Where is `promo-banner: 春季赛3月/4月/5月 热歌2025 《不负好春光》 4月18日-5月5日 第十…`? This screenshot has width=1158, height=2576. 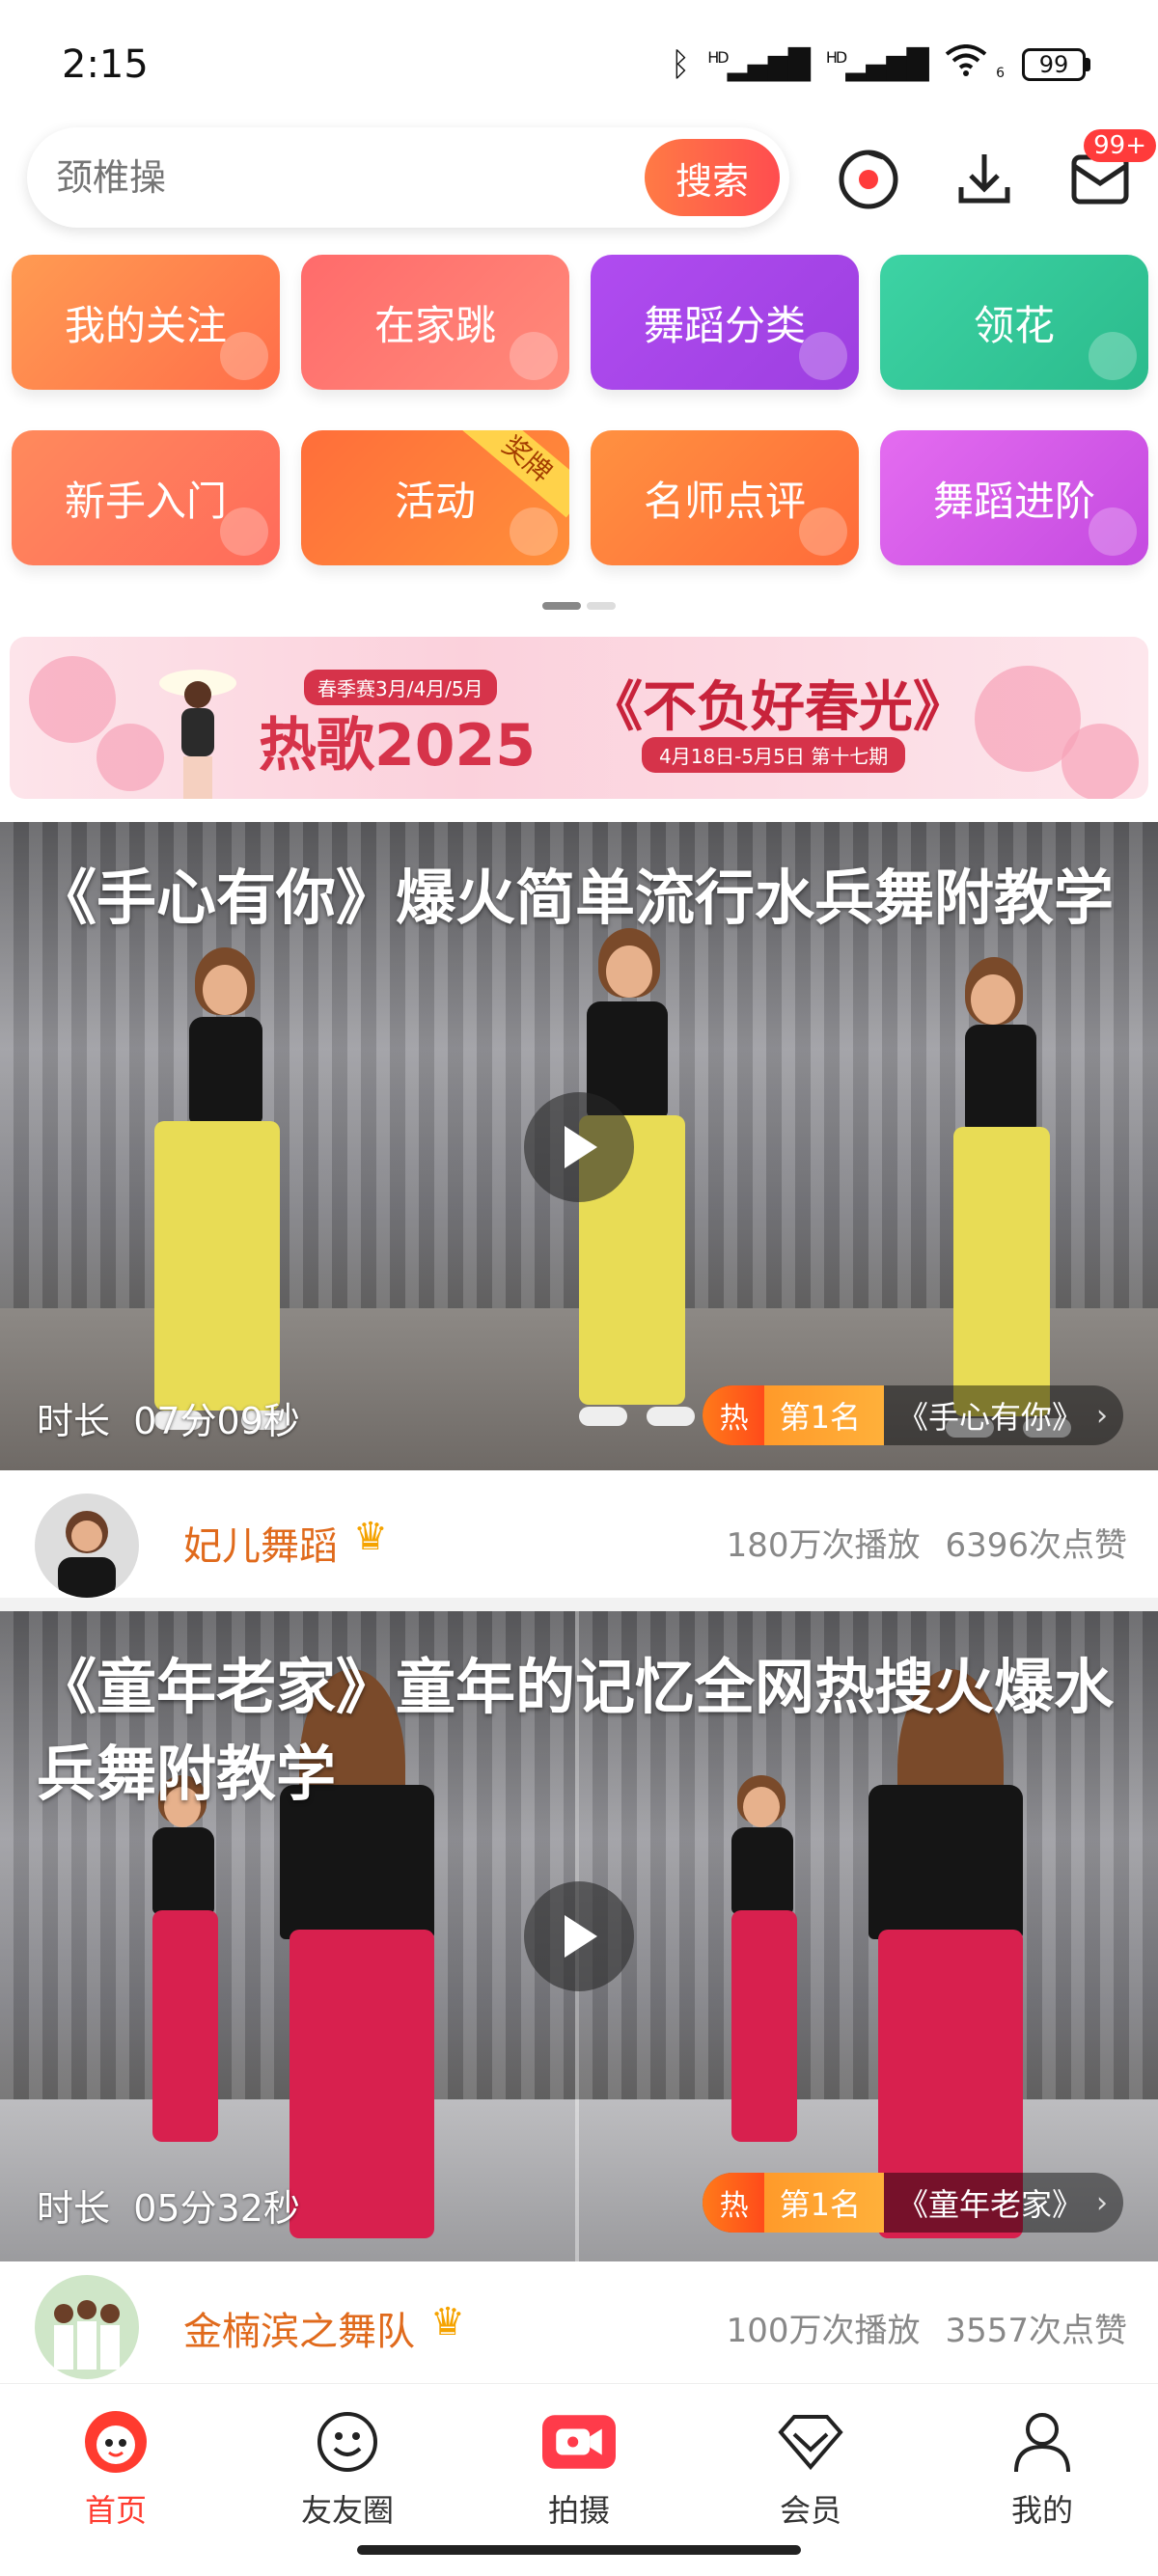 promo-banner: 春季赛3月/4月/5月 热歌2025 《不负好春光》 4月18日-5月5日 第十… is located at coordinates (579, 718).